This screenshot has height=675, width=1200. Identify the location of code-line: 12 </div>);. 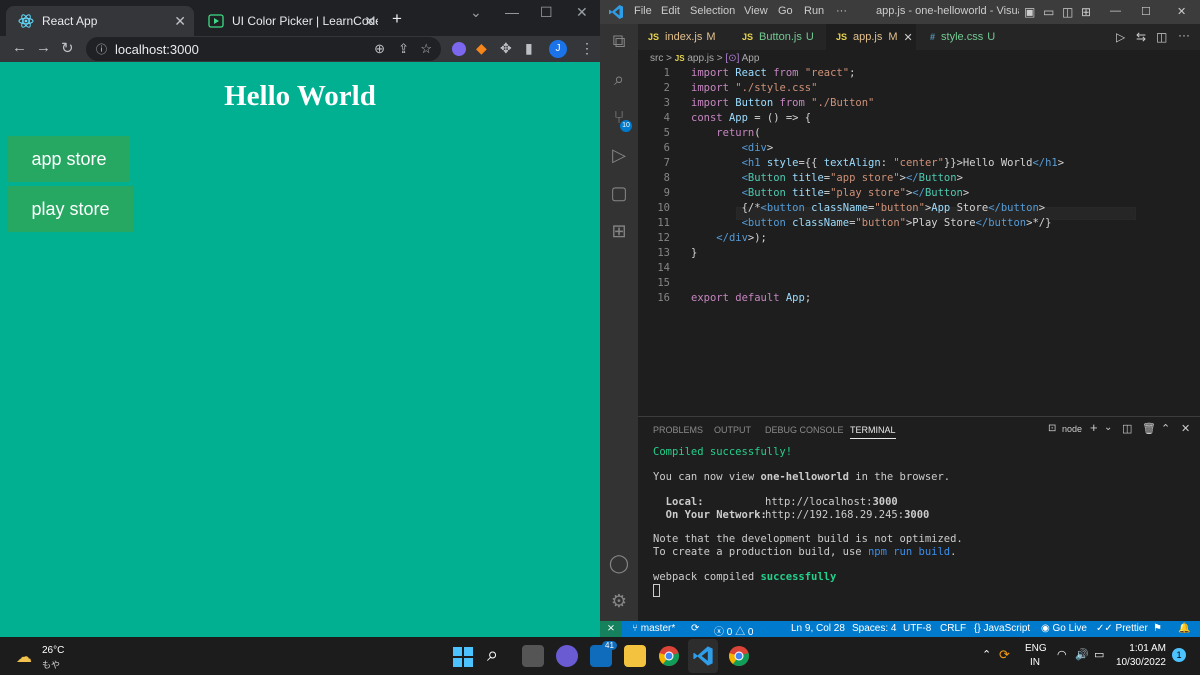
(888, 239).